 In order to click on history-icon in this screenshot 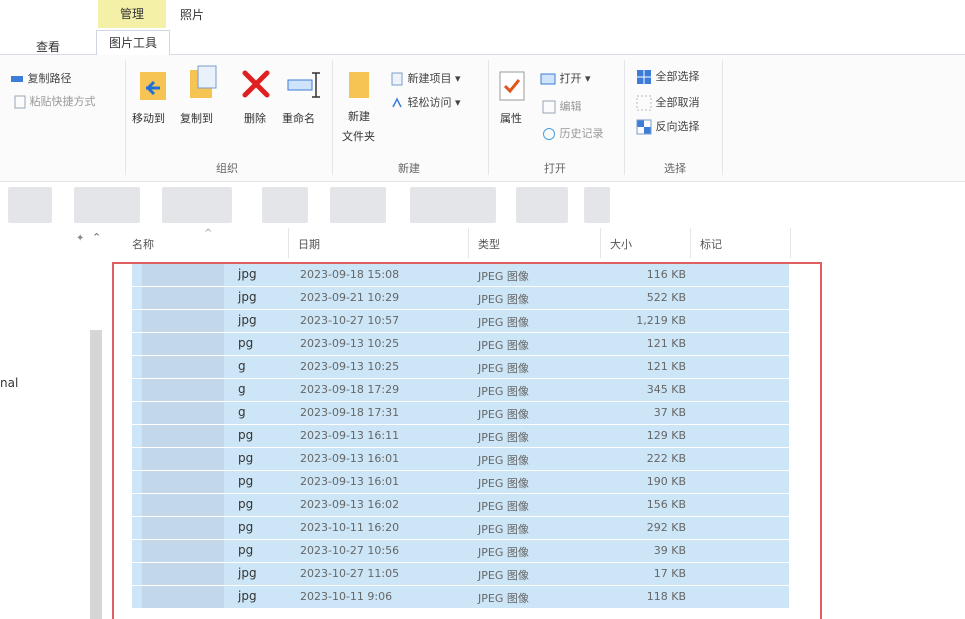, I will do `click(549, 134)`.